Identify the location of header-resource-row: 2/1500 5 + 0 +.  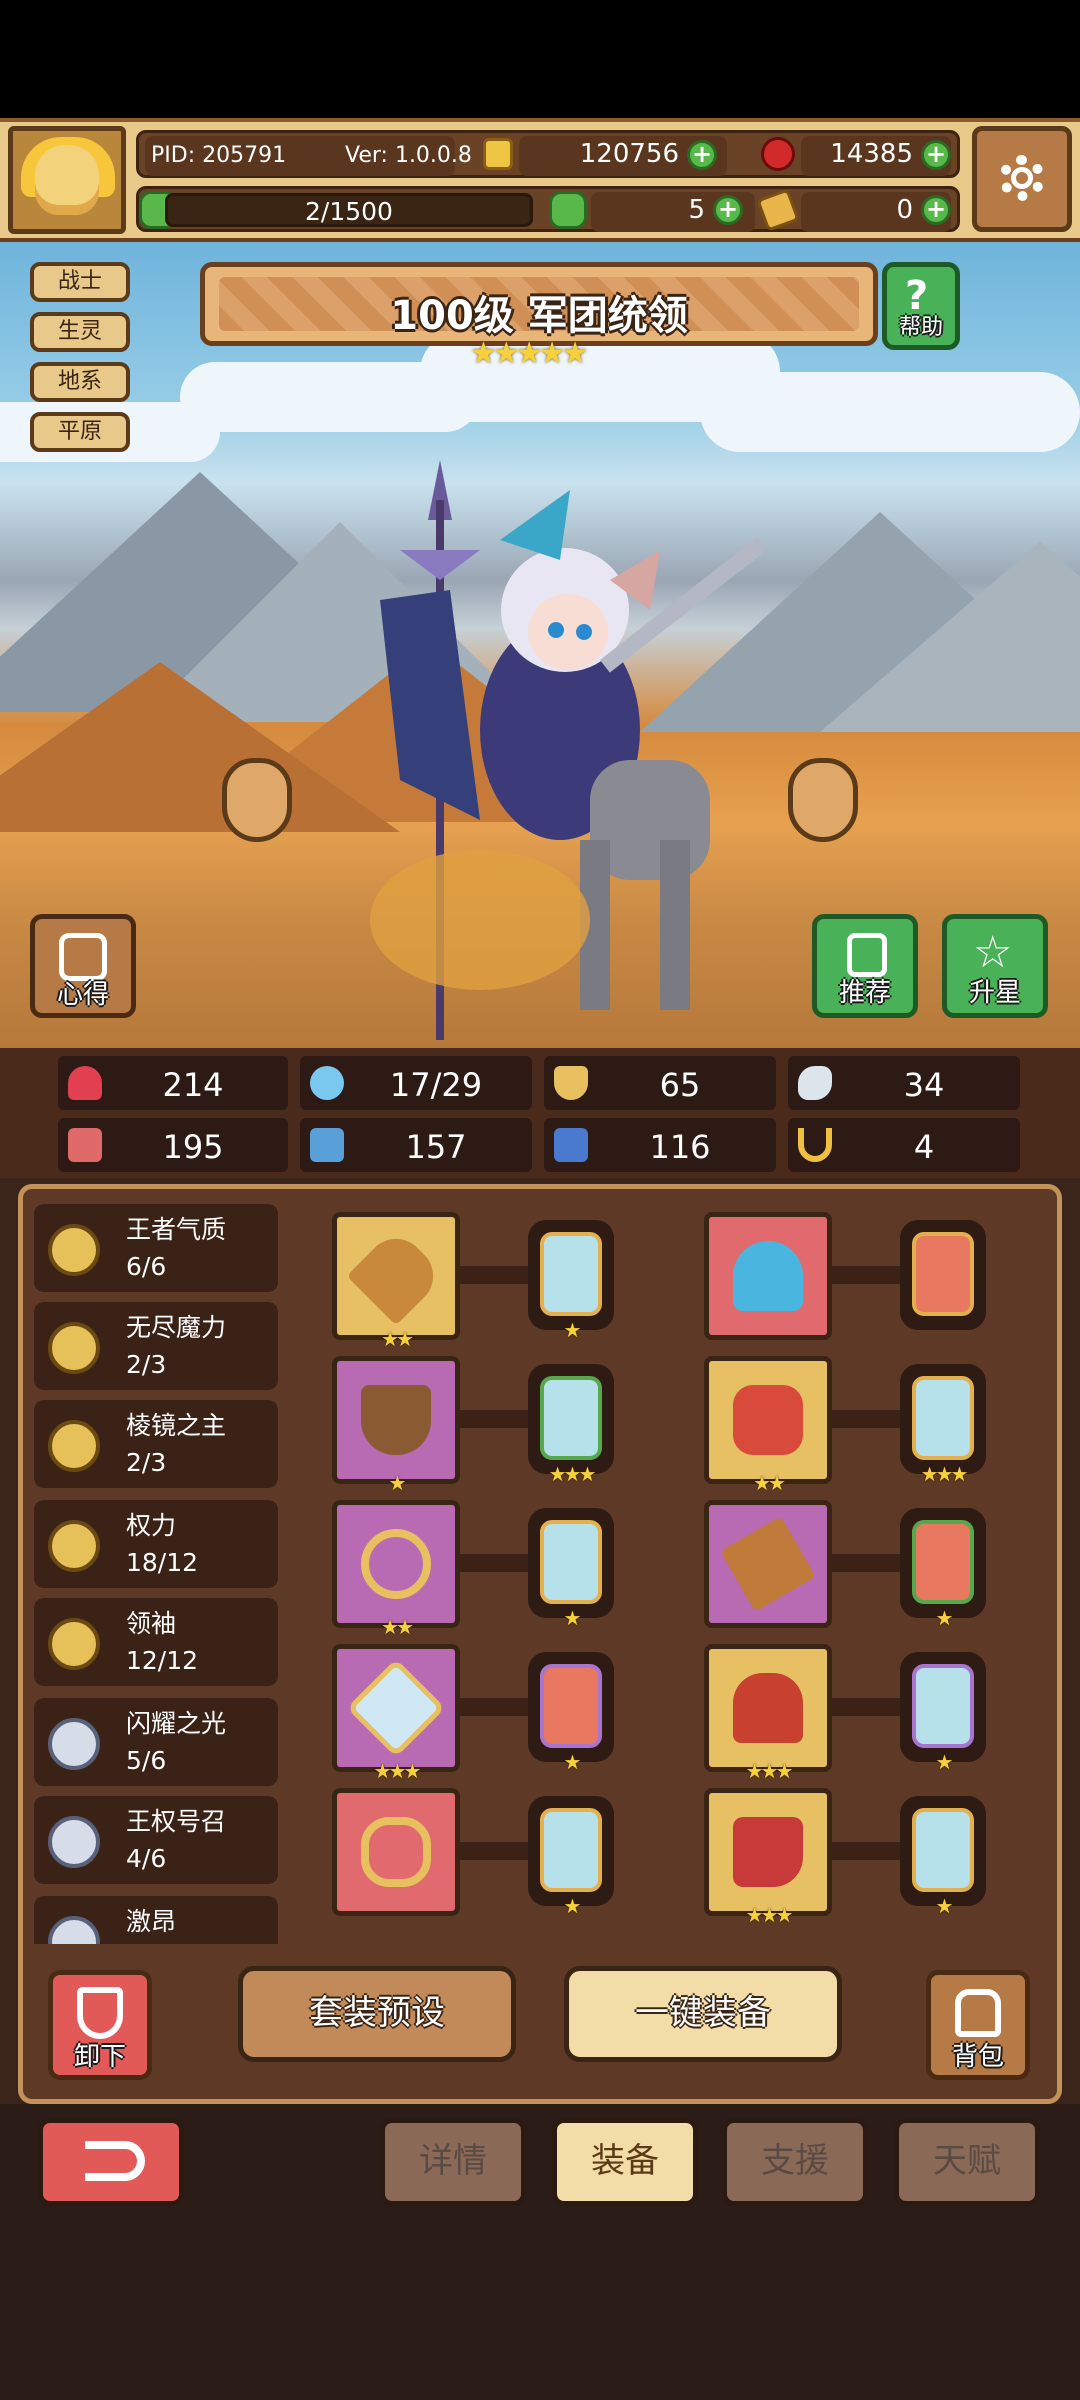
(548, 209).